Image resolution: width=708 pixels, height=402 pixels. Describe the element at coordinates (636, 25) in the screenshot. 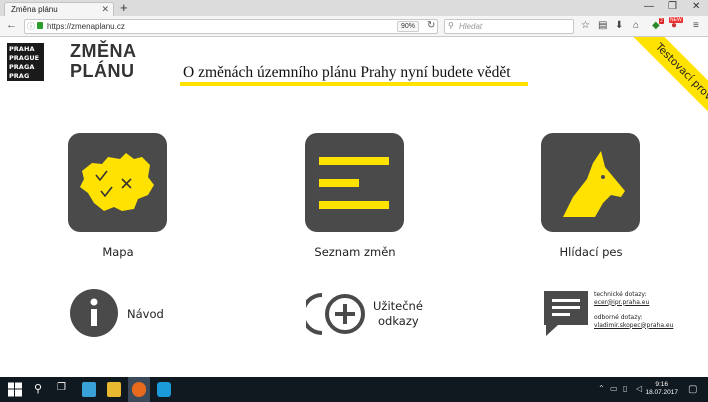

I see `home-icon: ⌂` at that location.